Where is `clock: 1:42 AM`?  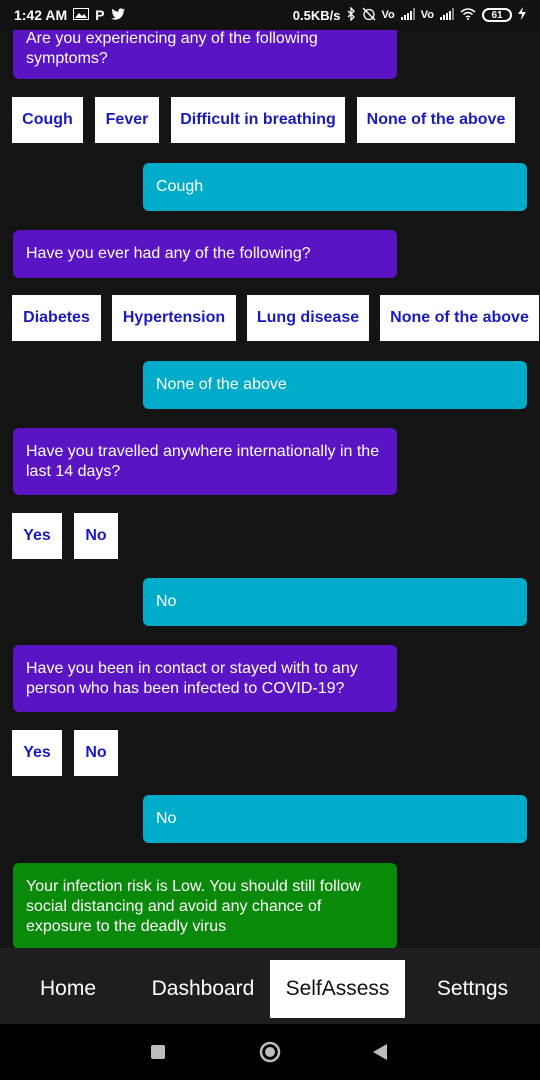 clock: 1:42 AM is located at coordinates (41, 15).